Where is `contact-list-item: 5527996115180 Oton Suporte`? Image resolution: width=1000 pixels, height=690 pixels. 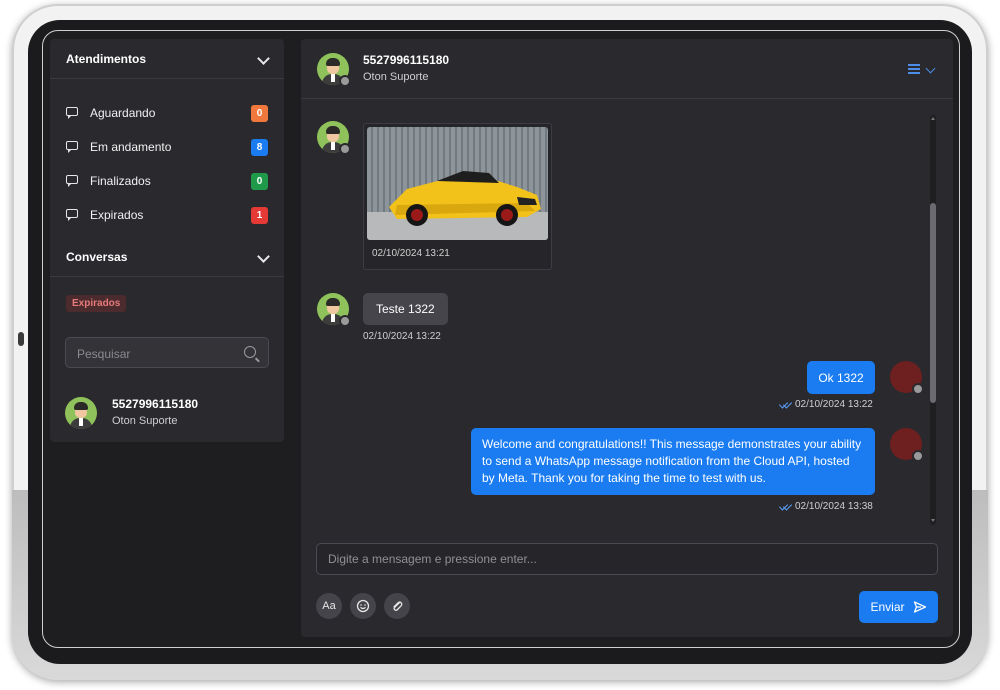 contact-list-item: 5527996115180 Oton Suporte is located at coordinates (167, 413).